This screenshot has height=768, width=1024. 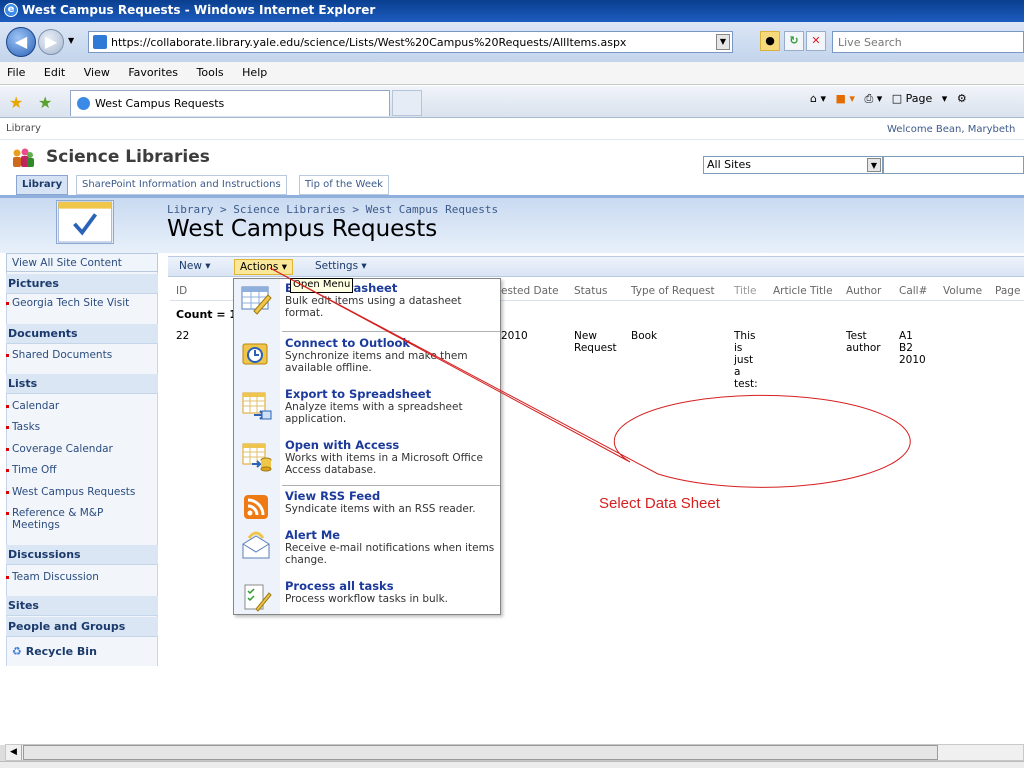 What do you see at coordinates (100, 42) in the screenshot?
I see `page-icon` at bounding box center [100, 42].